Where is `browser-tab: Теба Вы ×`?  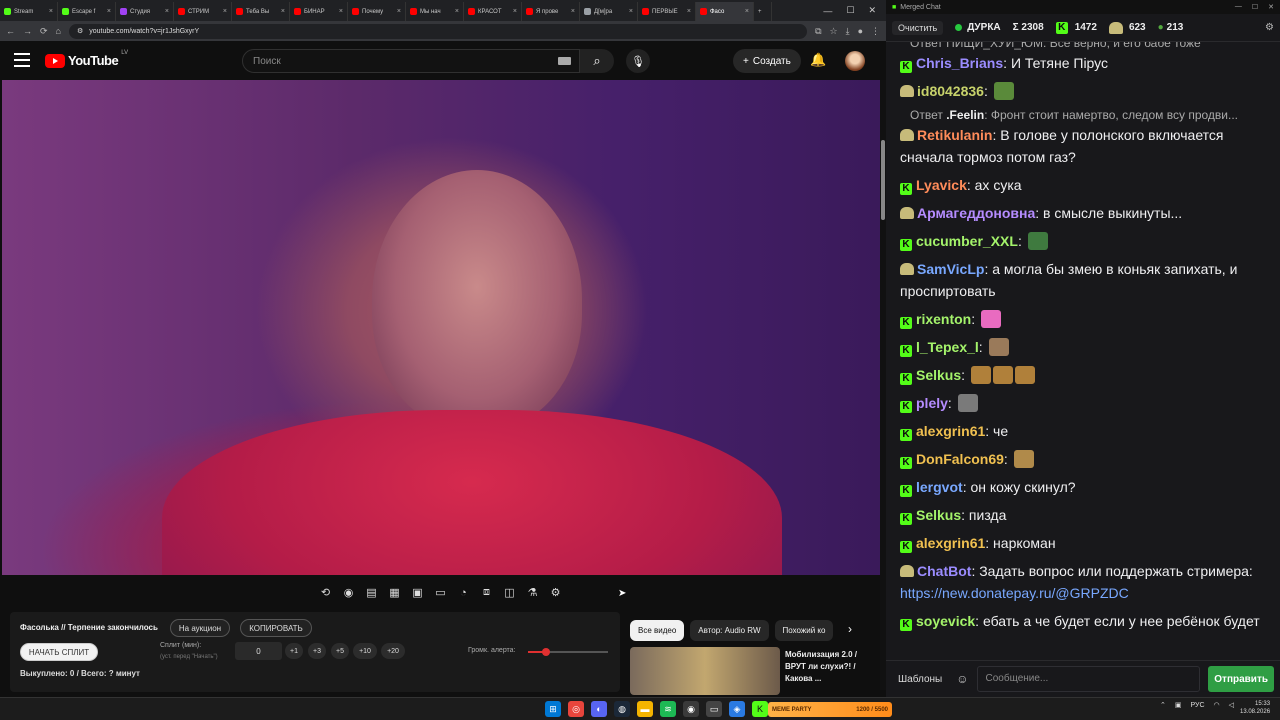
browser-tab: Теба Вы × is located at coordinates (261, 11).